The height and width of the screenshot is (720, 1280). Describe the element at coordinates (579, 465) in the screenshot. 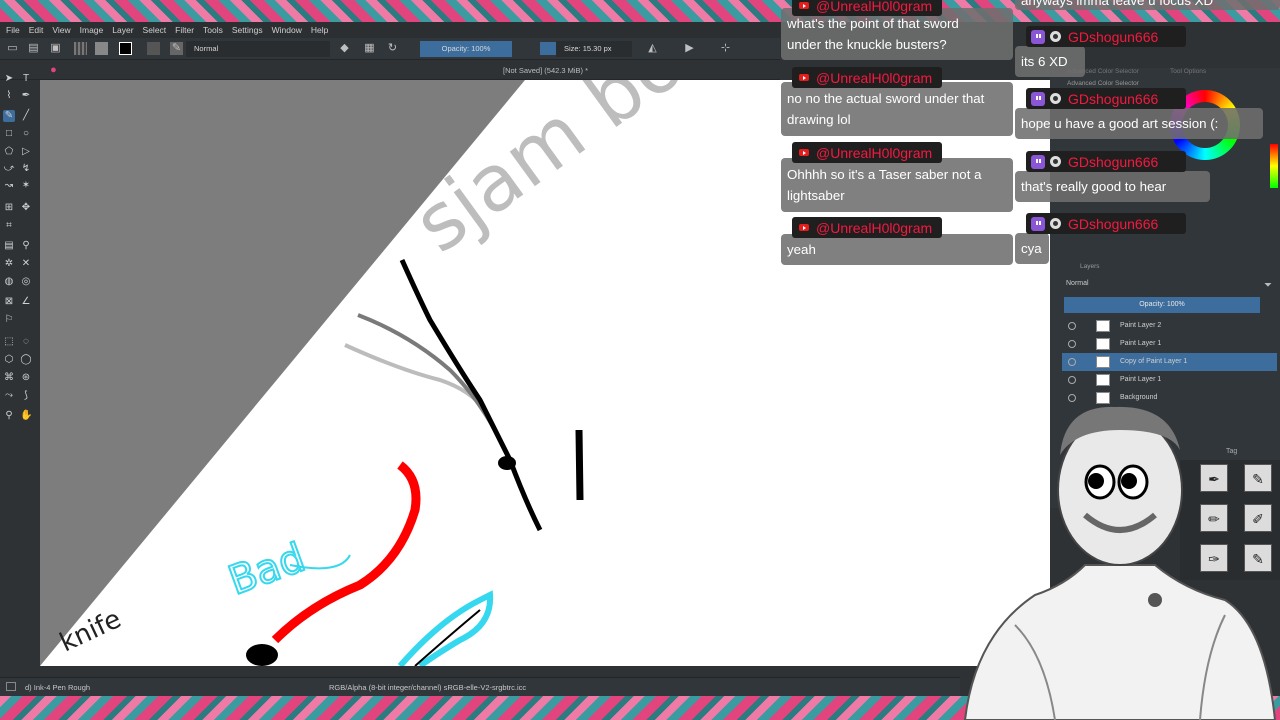

I see `black-stroke-short` at that location.